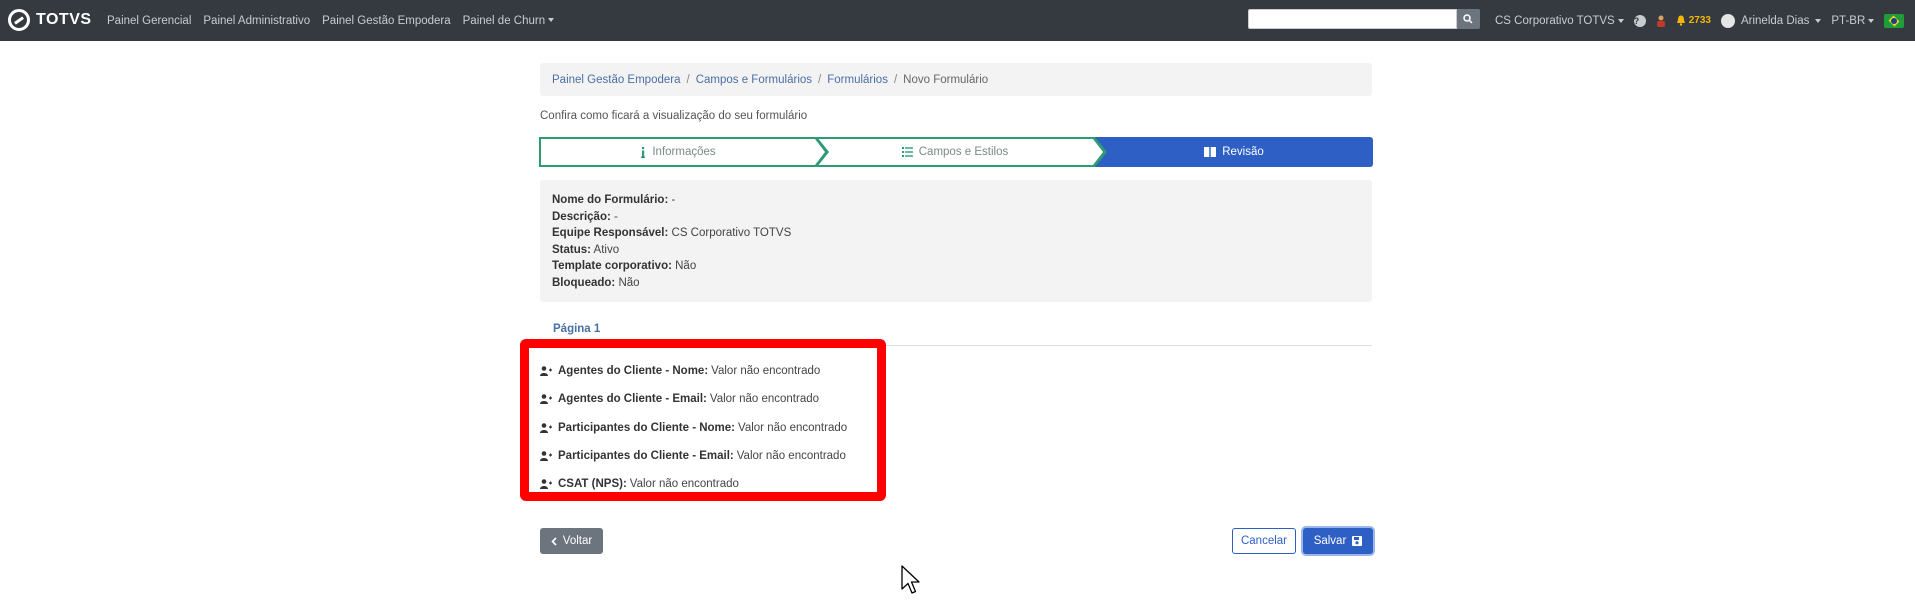 This screenshot has height=613, width=1915. I want to click on summary-row: Equipe Responsável: CS Corporativo TOTVS, so click(956, 233).